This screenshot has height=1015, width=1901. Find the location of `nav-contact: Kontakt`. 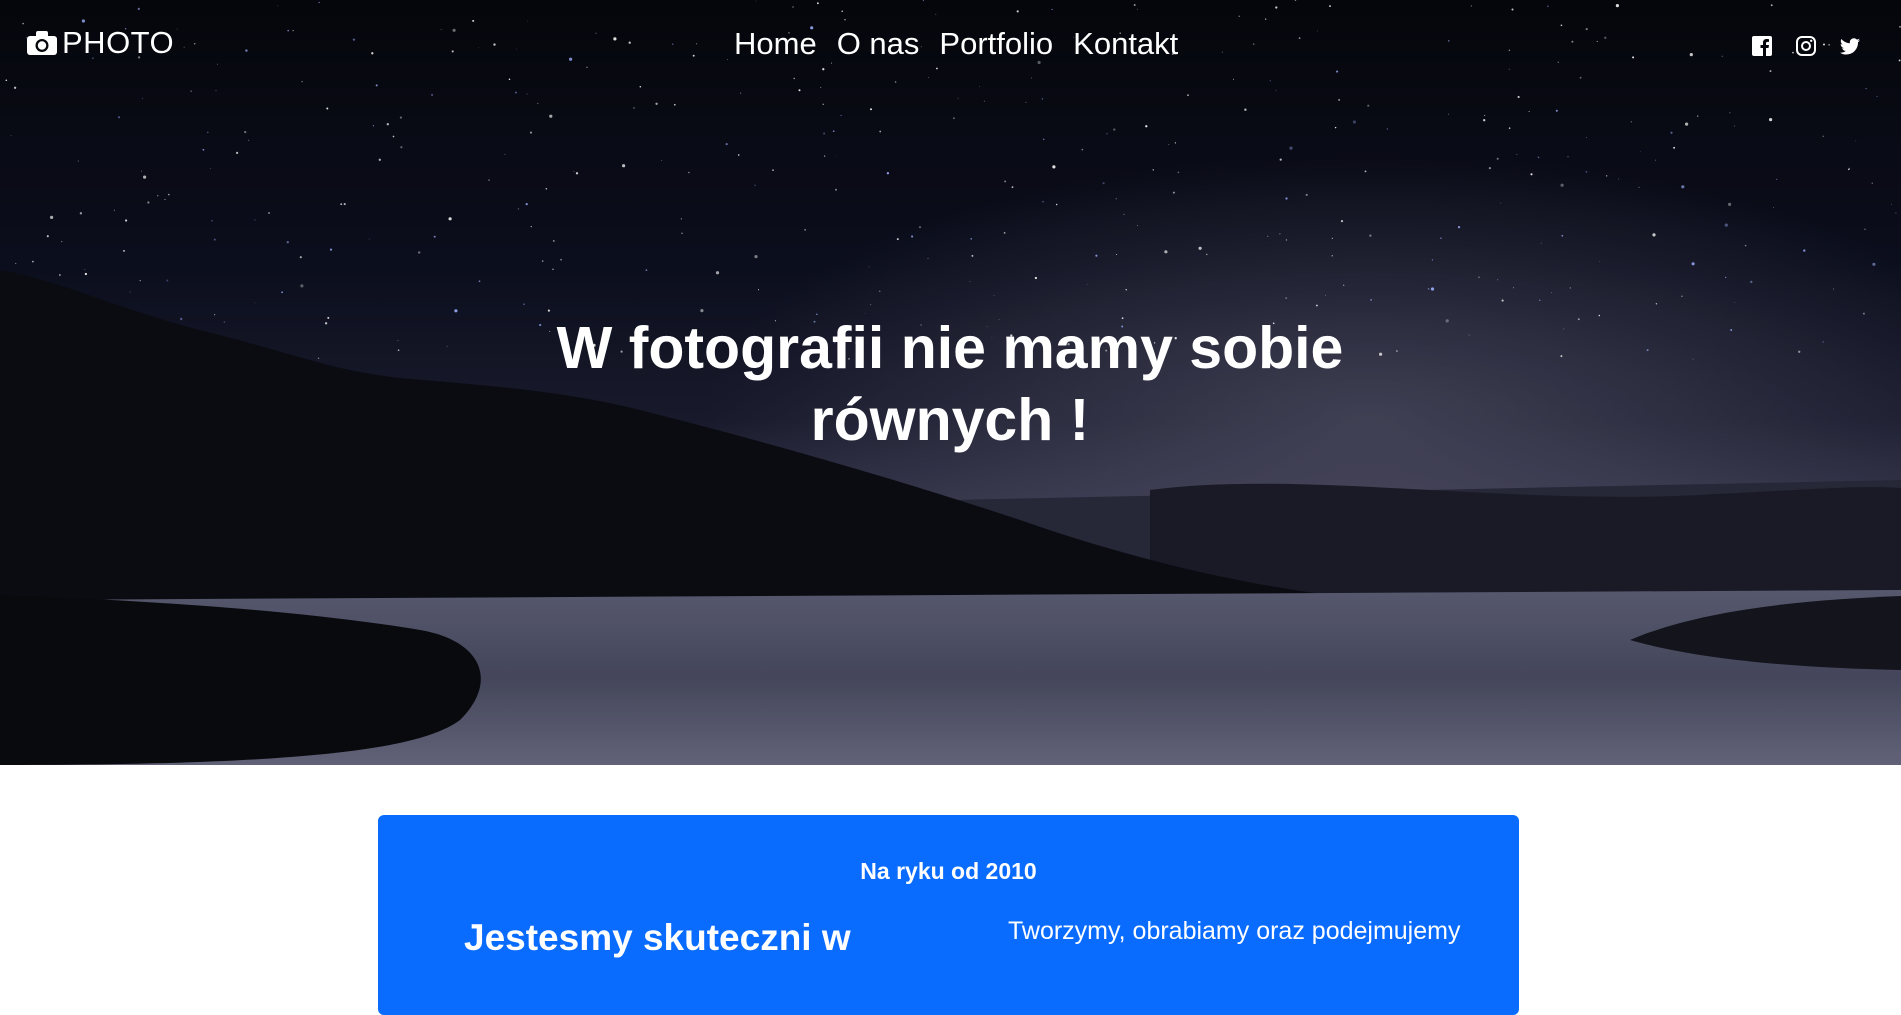

nav-contact: Kontakt is located at coordinates (1125, 44).